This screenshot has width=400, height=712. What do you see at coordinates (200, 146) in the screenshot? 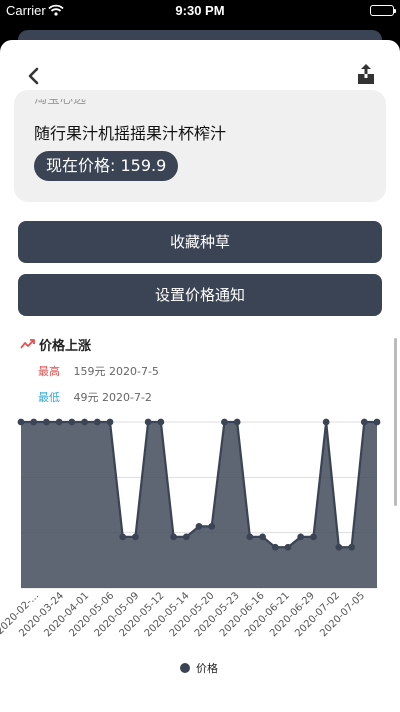
I see `product-card: 淘宝心选 随行果汁机摇摇果汁杯榨汁 现在价格: 159.9` at bounding box center [200, 146].